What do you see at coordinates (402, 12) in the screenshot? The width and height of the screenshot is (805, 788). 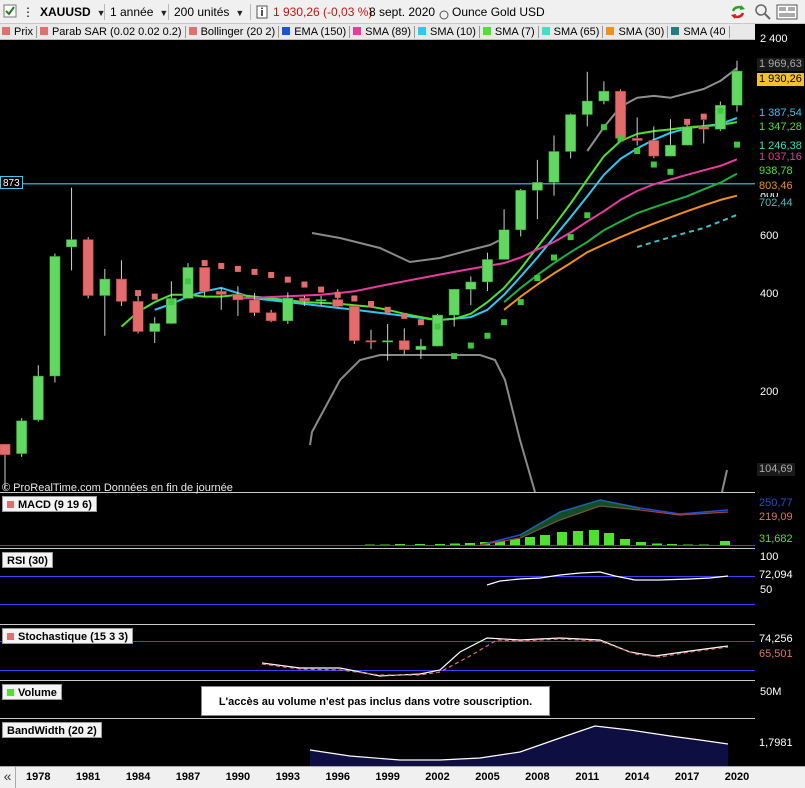 I see `quote-date: 8 sept. 2020` at bounding box center [402, 12].